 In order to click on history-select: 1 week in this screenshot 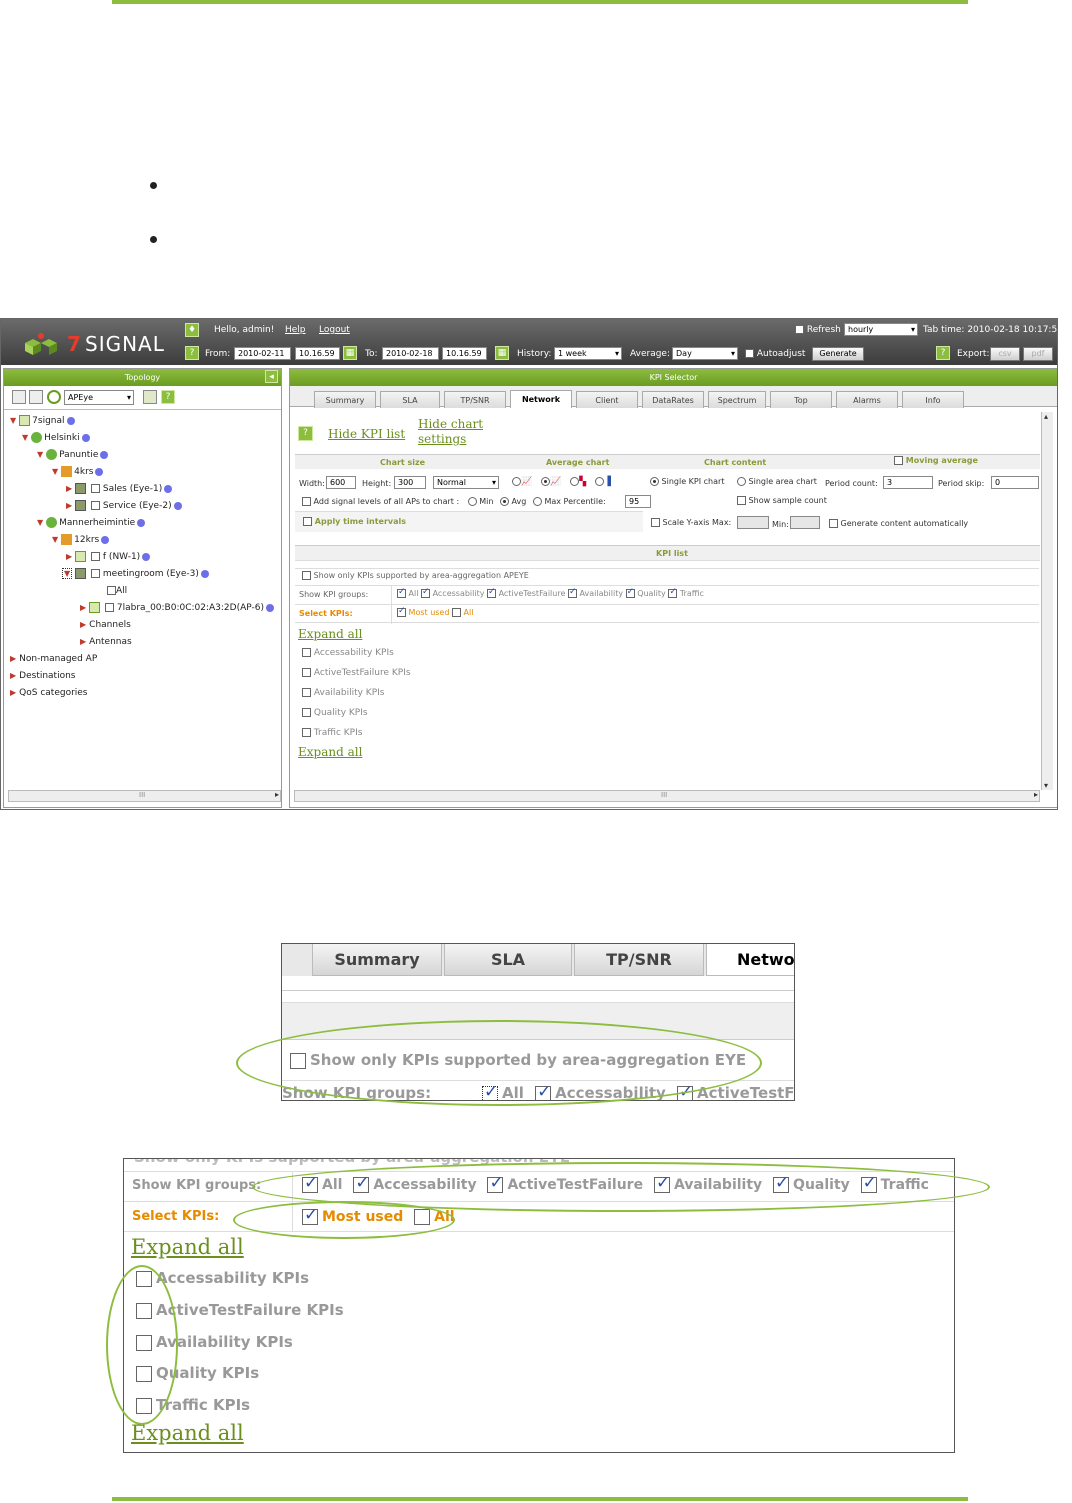, I will do `click(588, 353)`.